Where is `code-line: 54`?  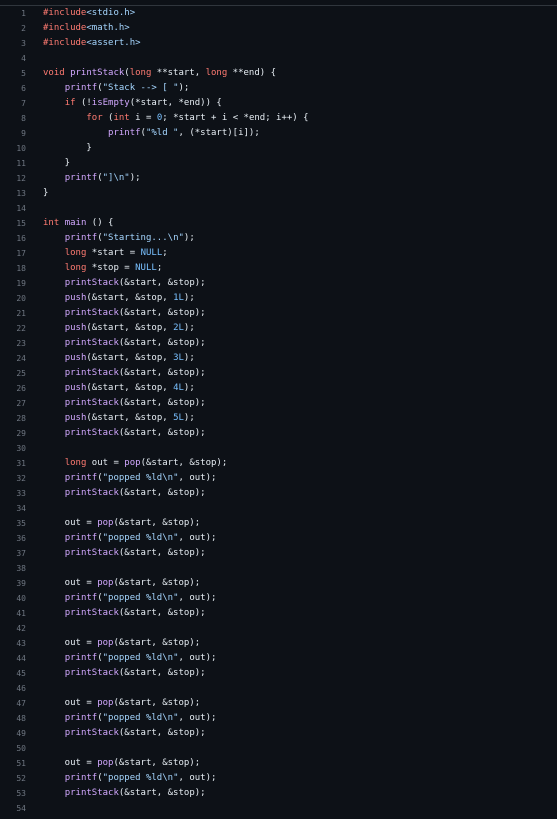 code-line: 54 is located at coordinates (278, 808).